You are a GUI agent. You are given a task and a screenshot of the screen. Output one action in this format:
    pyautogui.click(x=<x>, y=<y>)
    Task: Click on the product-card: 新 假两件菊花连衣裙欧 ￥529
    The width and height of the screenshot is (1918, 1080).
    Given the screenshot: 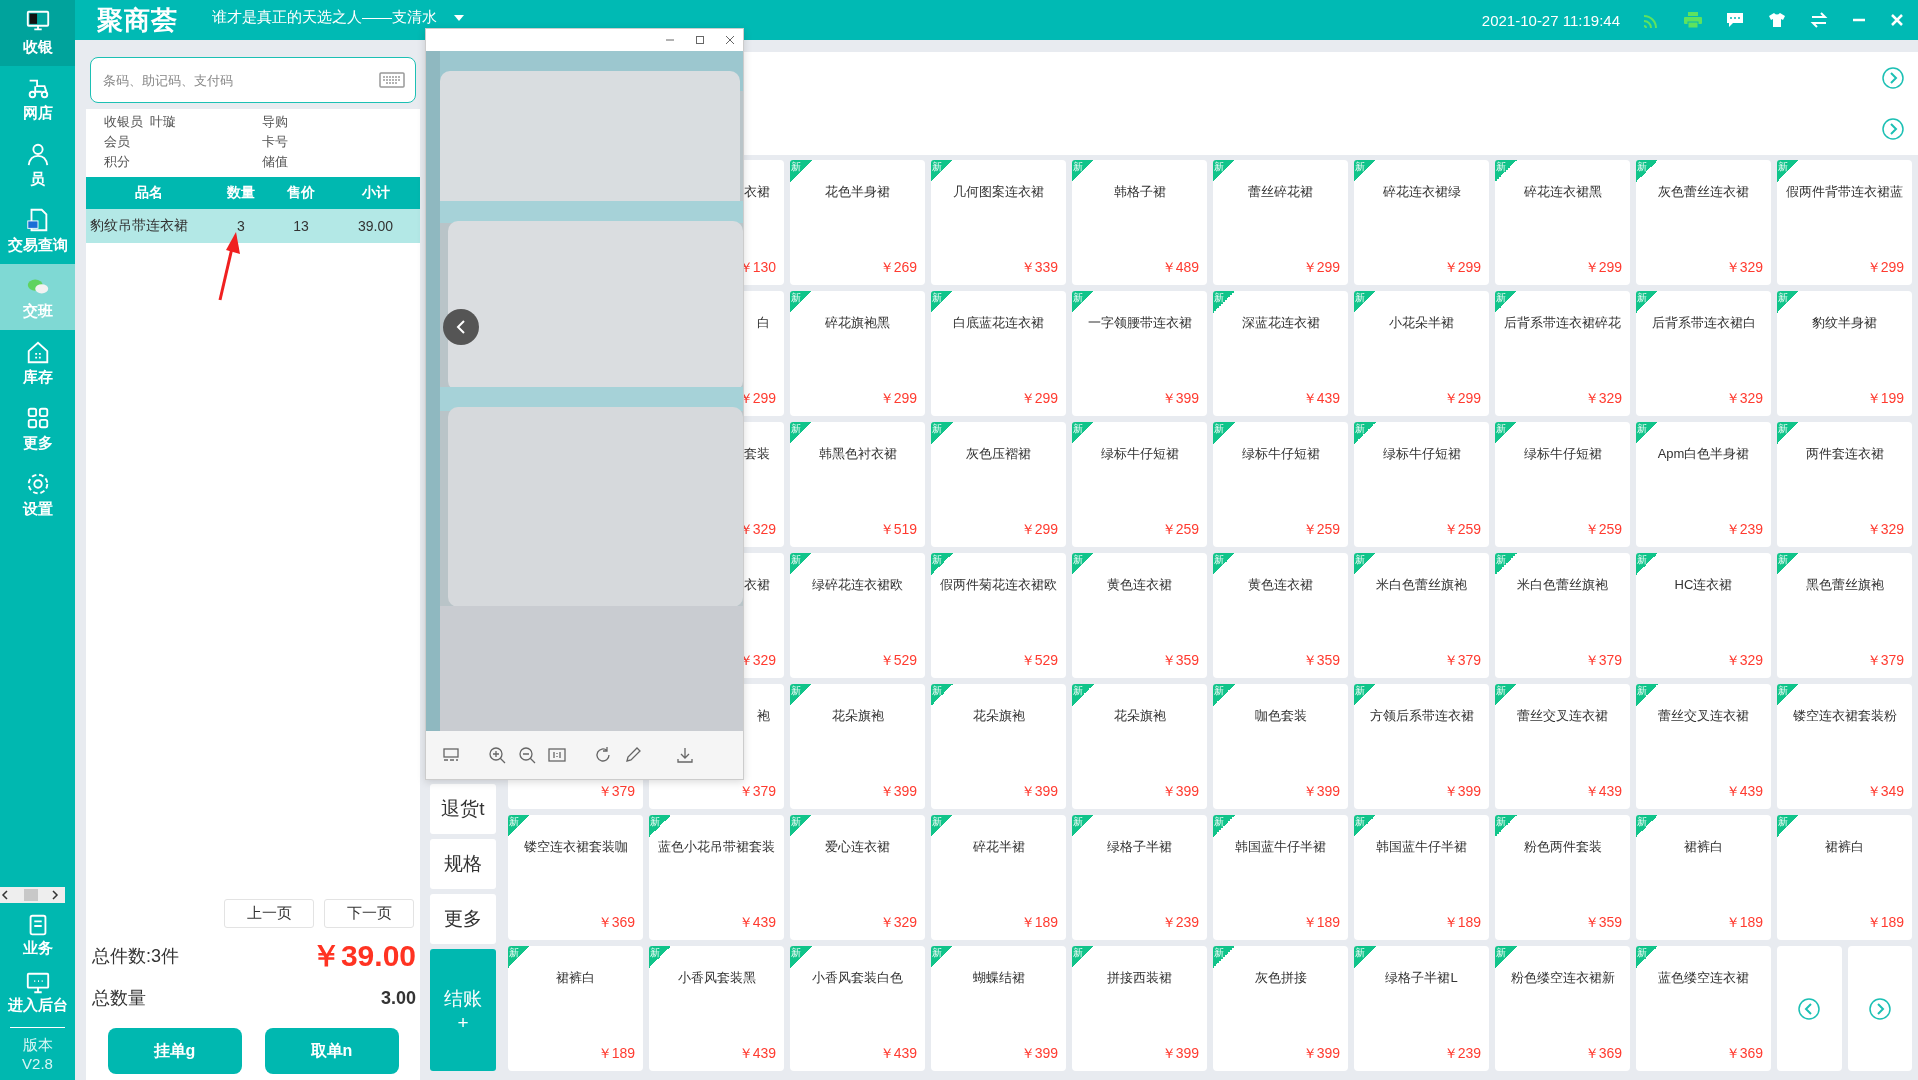 What is the action you would take?
    pyautogui.click(x=998, y=615)
    